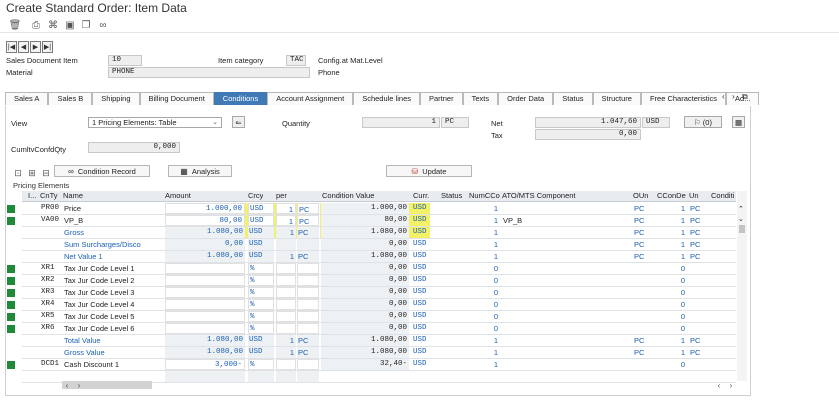  What do you see at coordinates (205, 364) in the screenshot?
I see `cell-amount: 3,000-` at bounding box center [205, 364].